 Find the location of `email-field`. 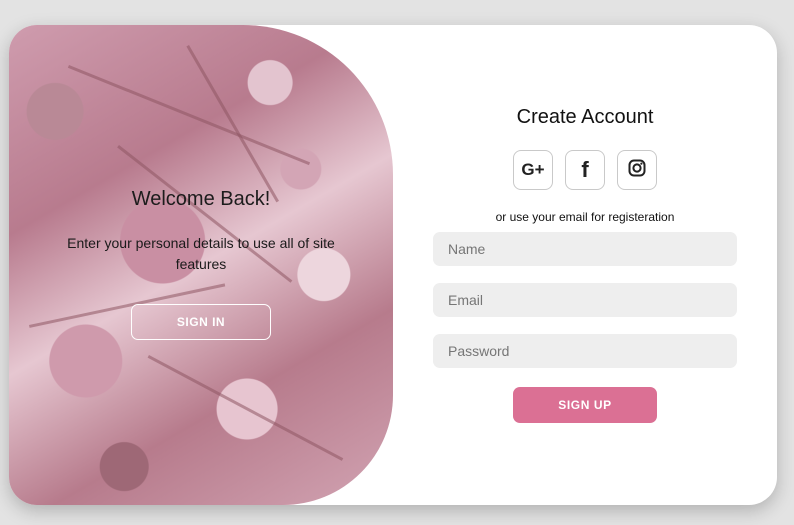

email-field is located at coordinates (585, 300).